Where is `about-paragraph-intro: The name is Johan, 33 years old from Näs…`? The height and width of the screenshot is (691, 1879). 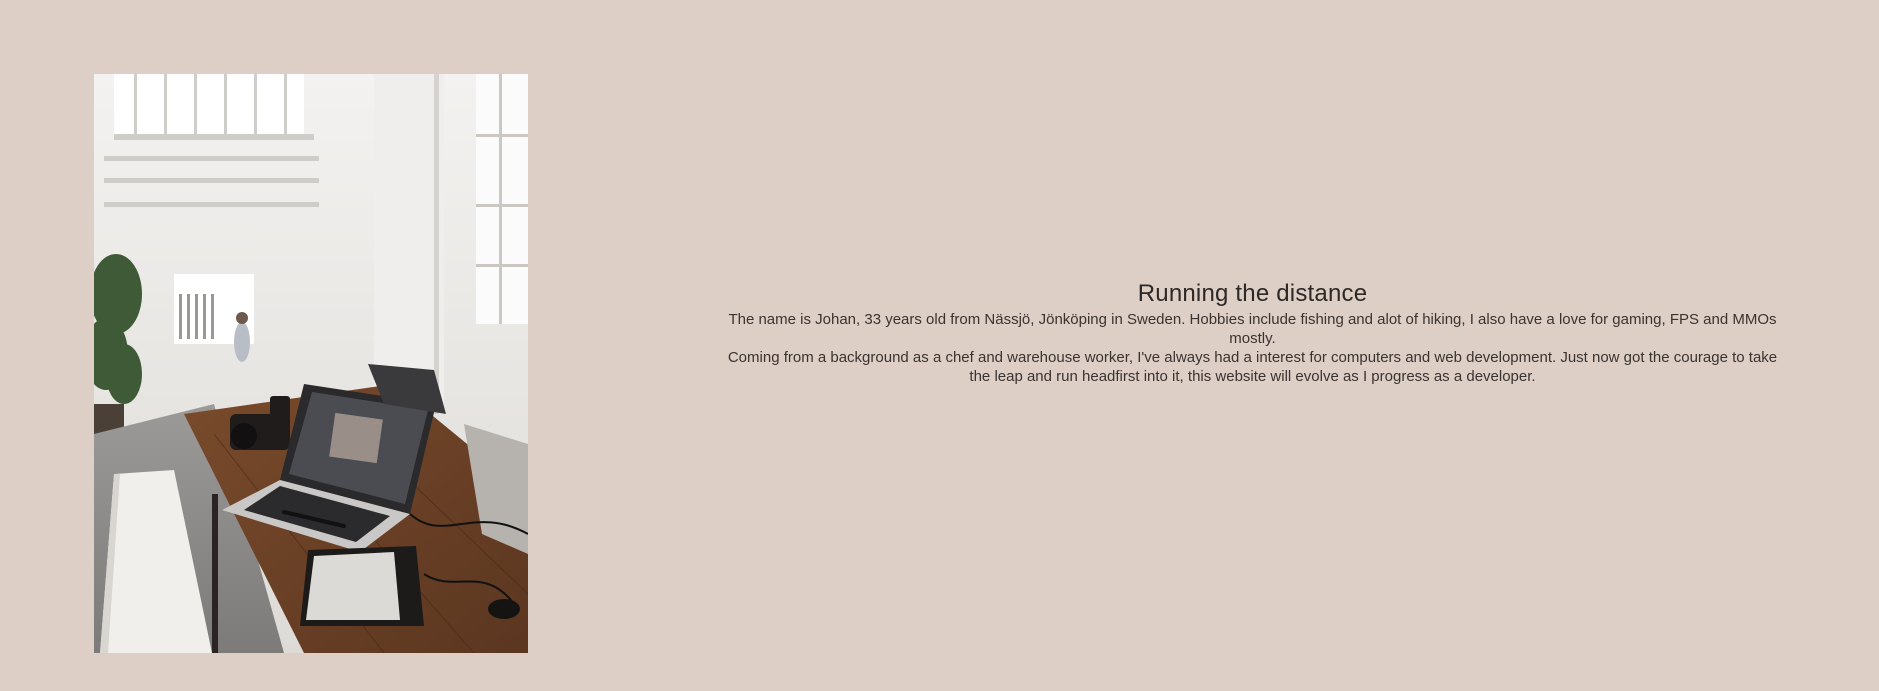 about-paragraph-intro: The name is Johan, 33 years old from Näs… is located at coordinates (1252, 329).